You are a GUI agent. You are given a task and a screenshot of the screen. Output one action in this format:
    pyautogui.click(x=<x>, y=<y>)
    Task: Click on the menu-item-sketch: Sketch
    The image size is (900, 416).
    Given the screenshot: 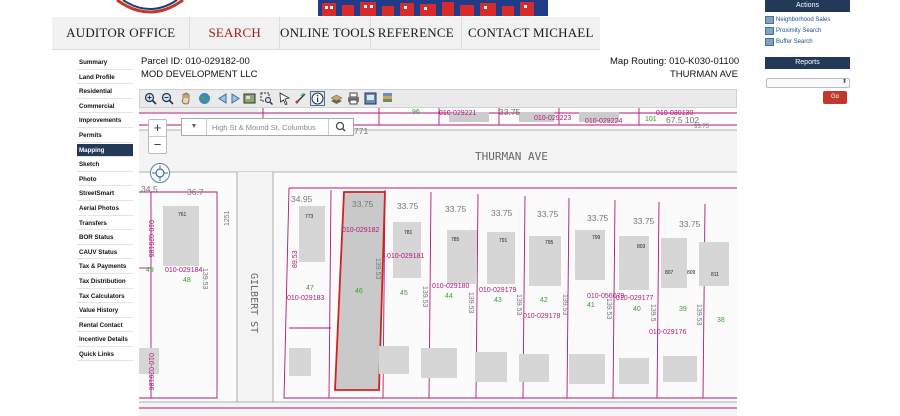 What is the action you would take?
    pyautogui.click(x=105, y=165)
    